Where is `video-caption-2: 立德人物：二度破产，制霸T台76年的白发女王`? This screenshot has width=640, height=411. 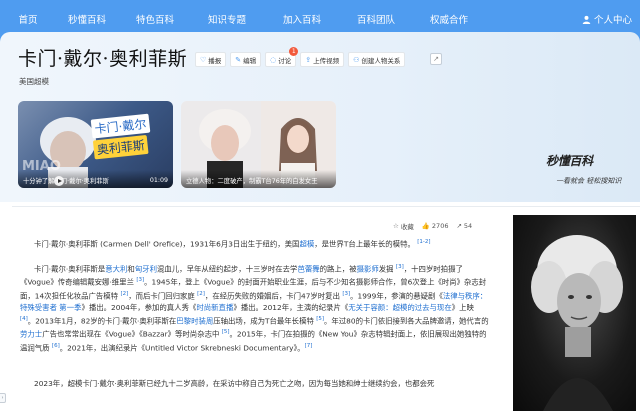 video-caption-2: 立德人物：二度破产，制霸T台76年的白发女王 is located at coordinates (258, 179).